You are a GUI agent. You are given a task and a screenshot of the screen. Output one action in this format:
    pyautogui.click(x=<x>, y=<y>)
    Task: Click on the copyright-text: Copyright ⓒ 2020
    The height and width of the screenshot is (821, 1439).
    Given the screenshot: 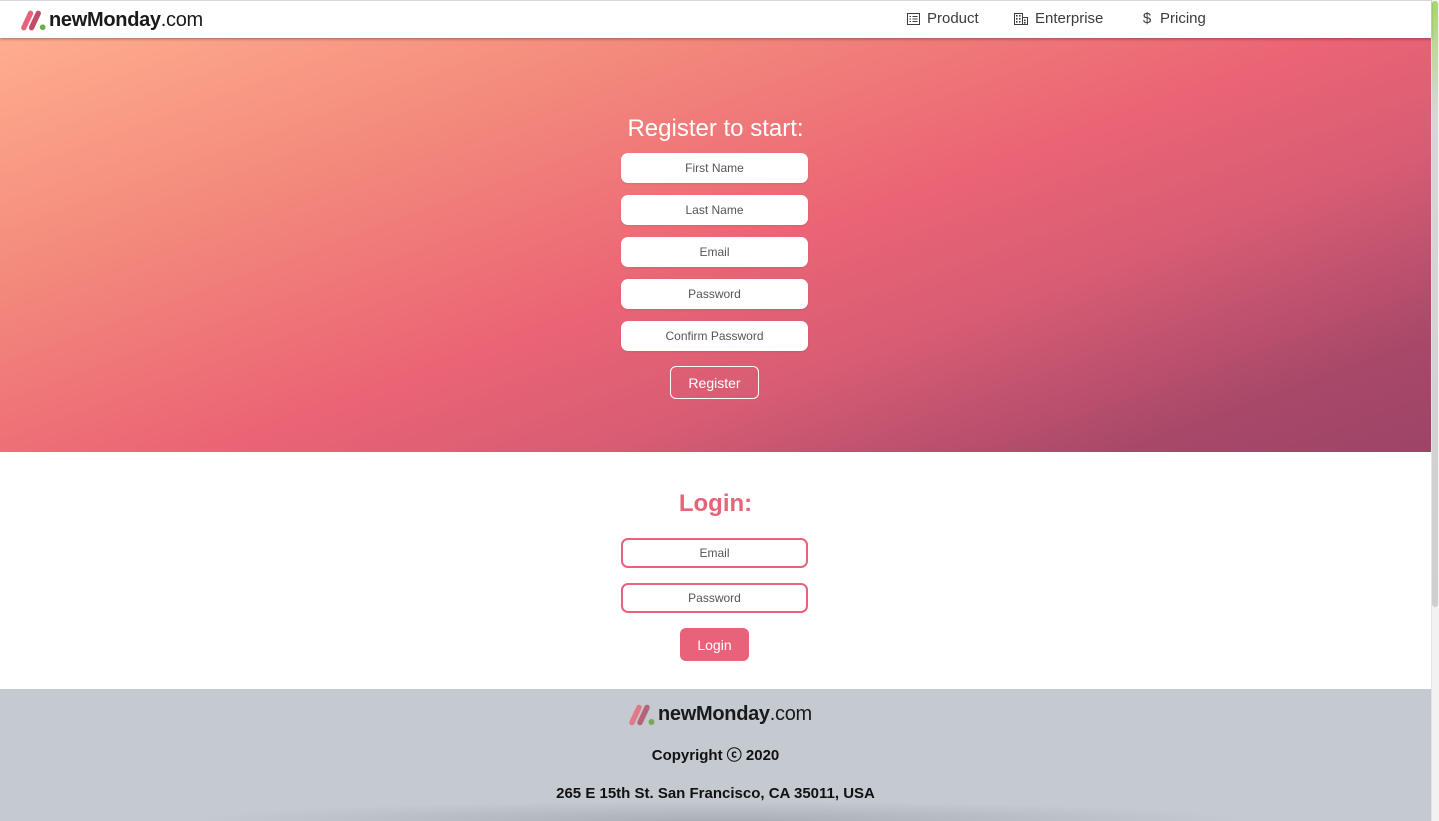 What is the action you would take?
    pyautogui.click(x=715, y=755)
    